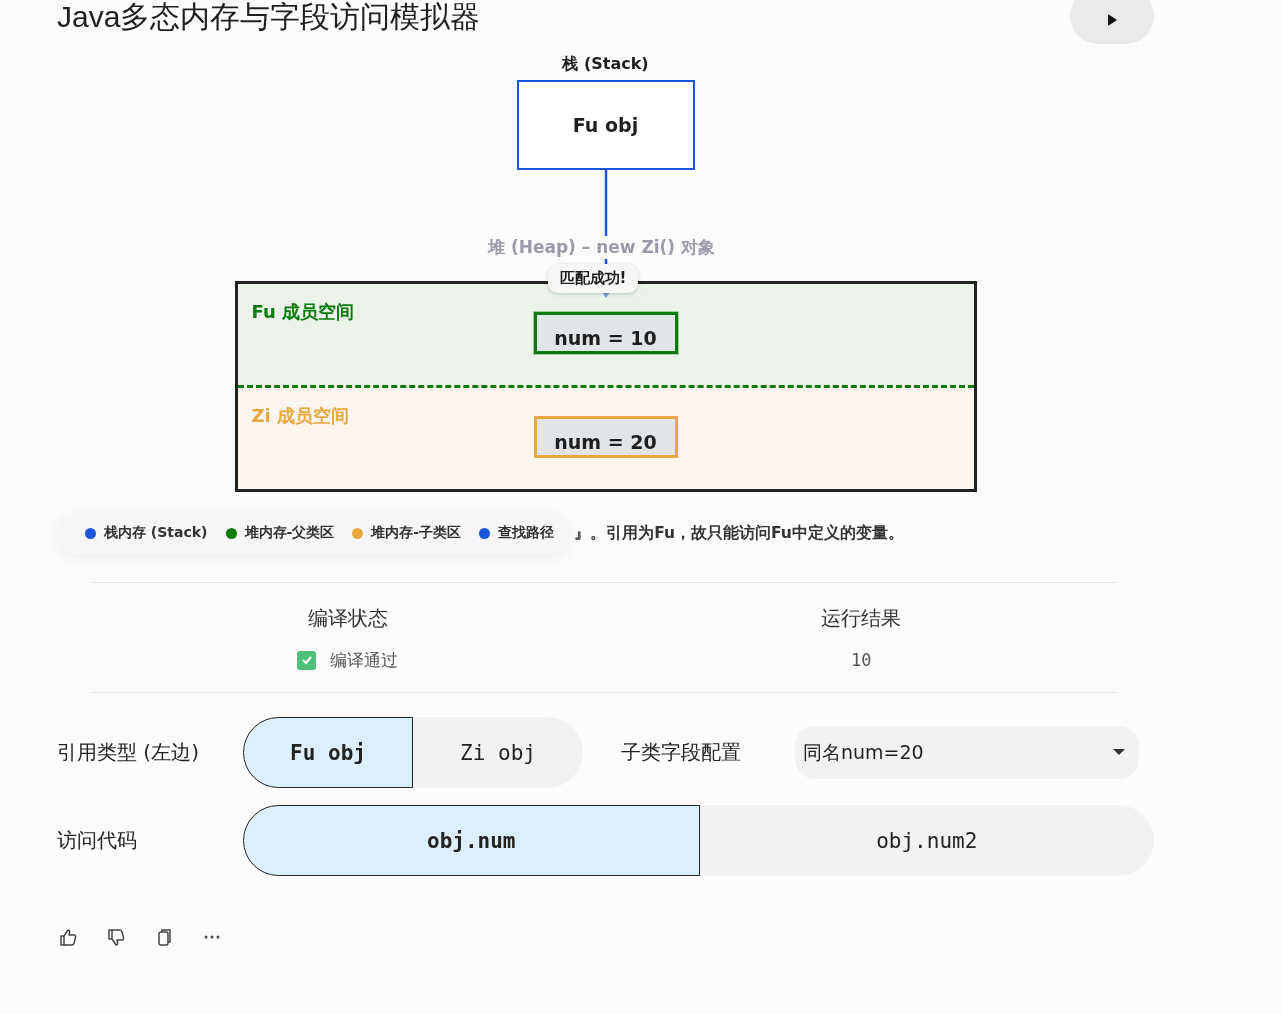 This screenshot has height=1014, width=1282. What do you see at coordinates (364, 660) in the screenshot?
I see `compile-status: 编译通过` at bounding box center [364, 660].